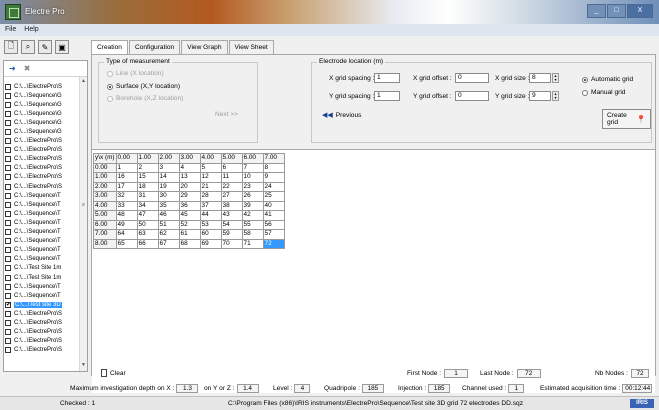 The image size is (659, 410). What do you see at coordinates (273, 234) in the screenshot?
I see `grid-cell: 57` at bounding box center [273, 234].